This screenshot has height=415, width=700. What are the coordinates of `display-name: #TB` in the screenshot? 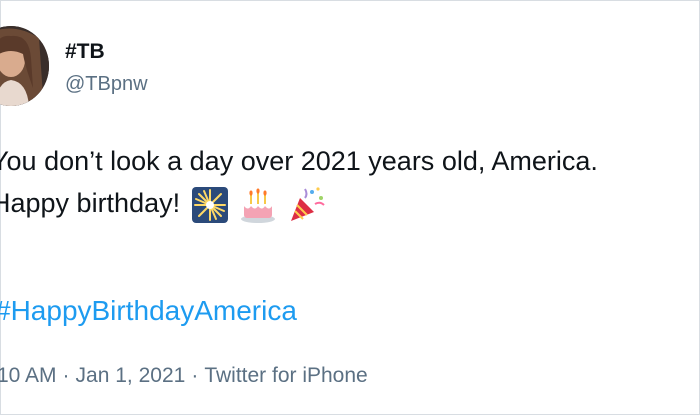 It's located at (106, 52).